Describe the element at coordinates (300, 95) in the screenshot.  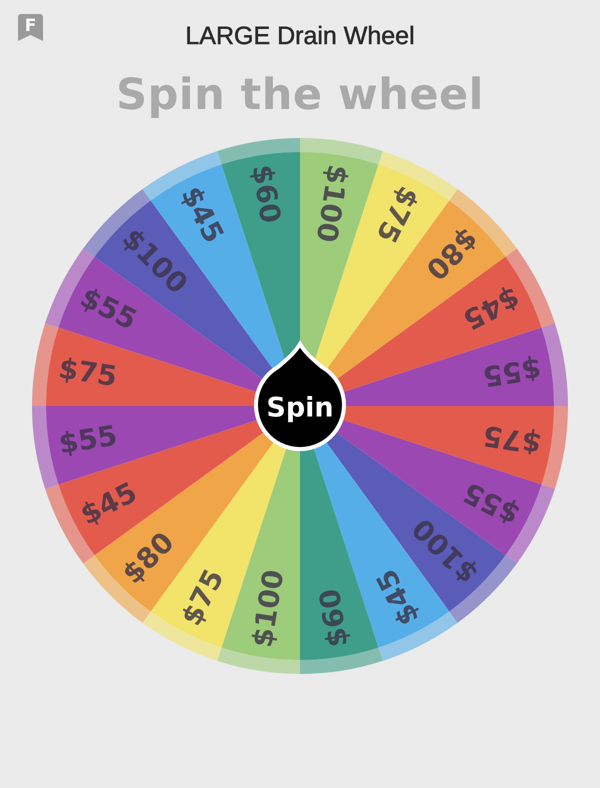
I see `wheel-heading: Spin the wheel` at that location.